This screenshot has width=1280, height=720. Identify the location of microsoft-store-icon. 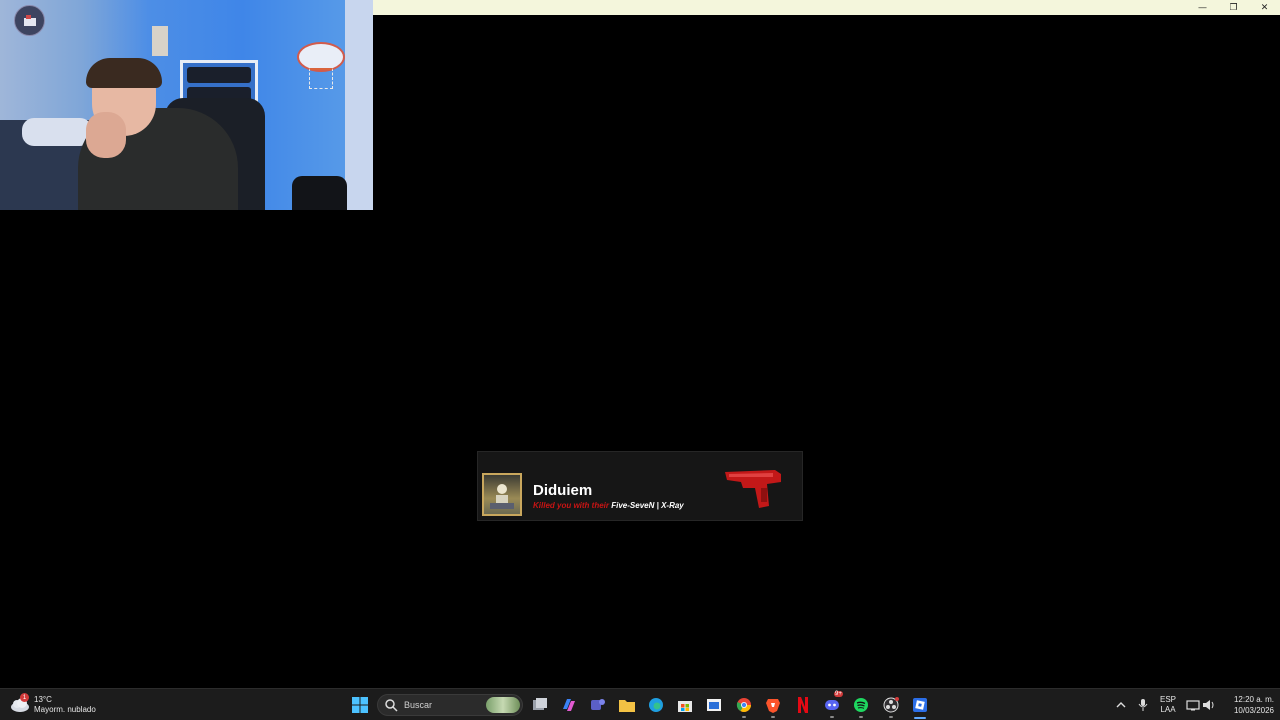
(685, 705).